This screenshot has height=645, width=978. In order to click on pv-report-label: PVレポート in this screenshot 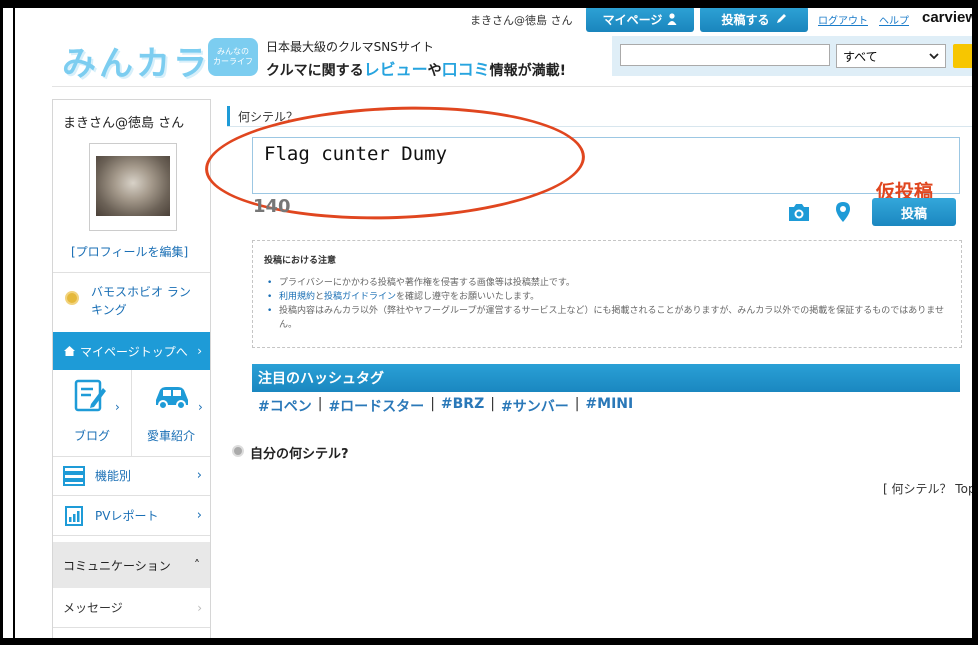, I will do `click(127, 516)`.